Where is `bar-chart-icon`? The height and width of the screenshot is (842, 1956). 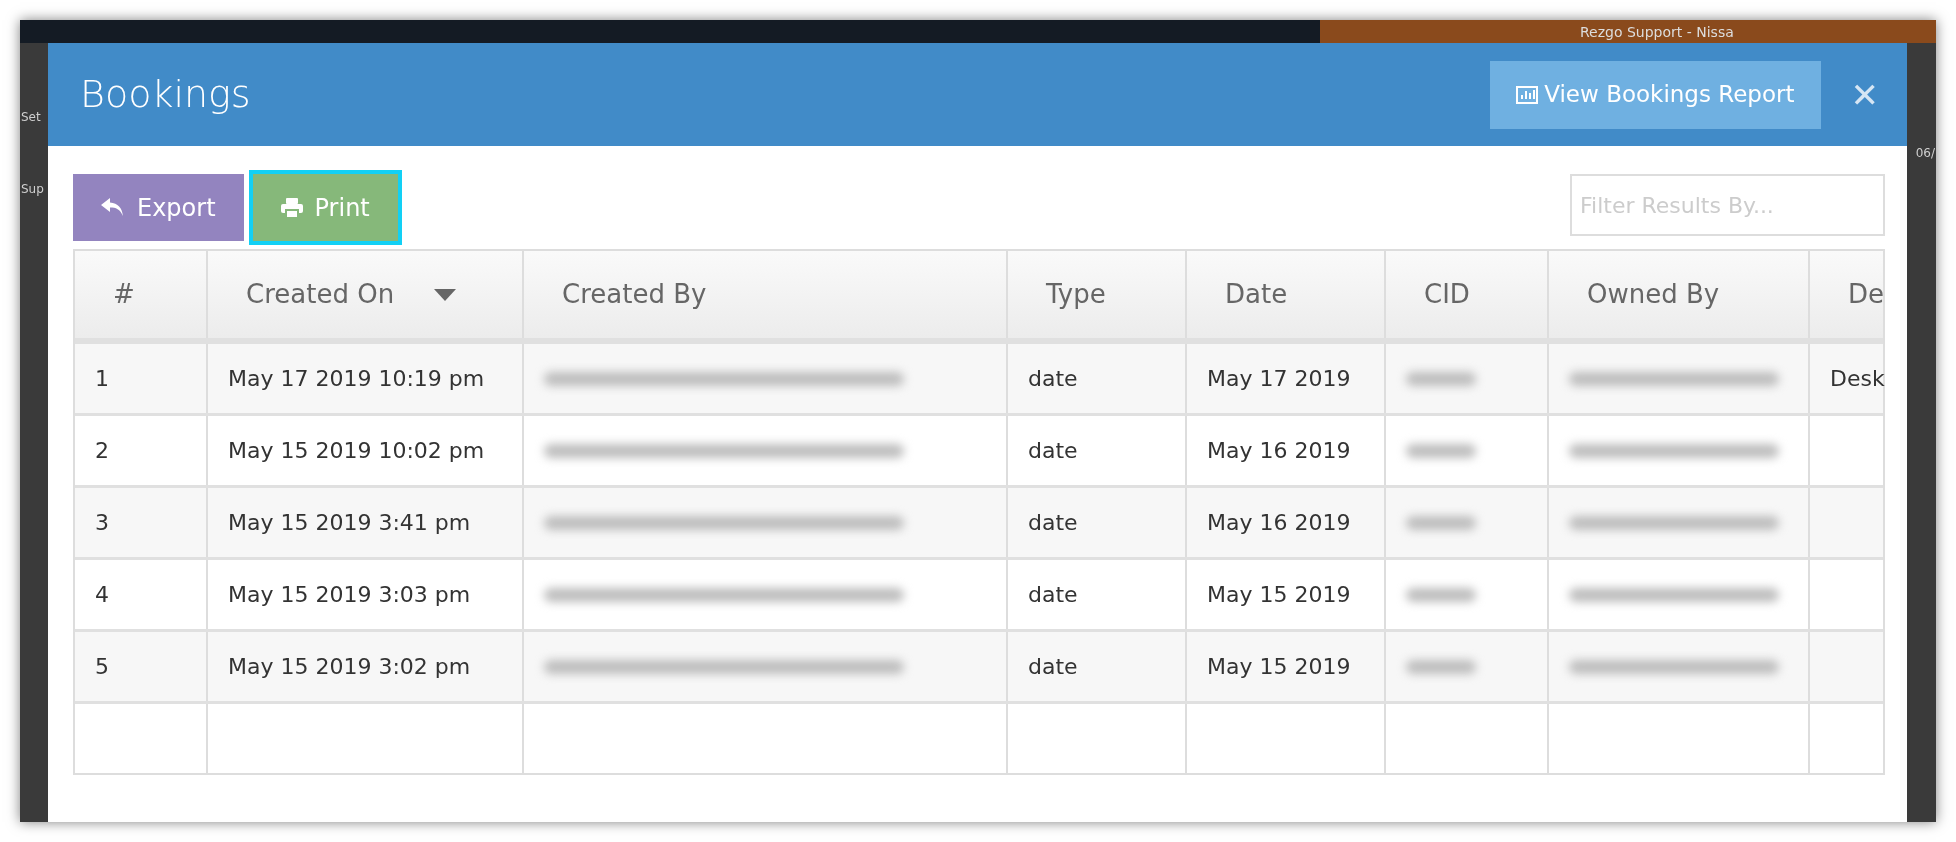
bar-chart-icon is located at coordinates (1527, 94).